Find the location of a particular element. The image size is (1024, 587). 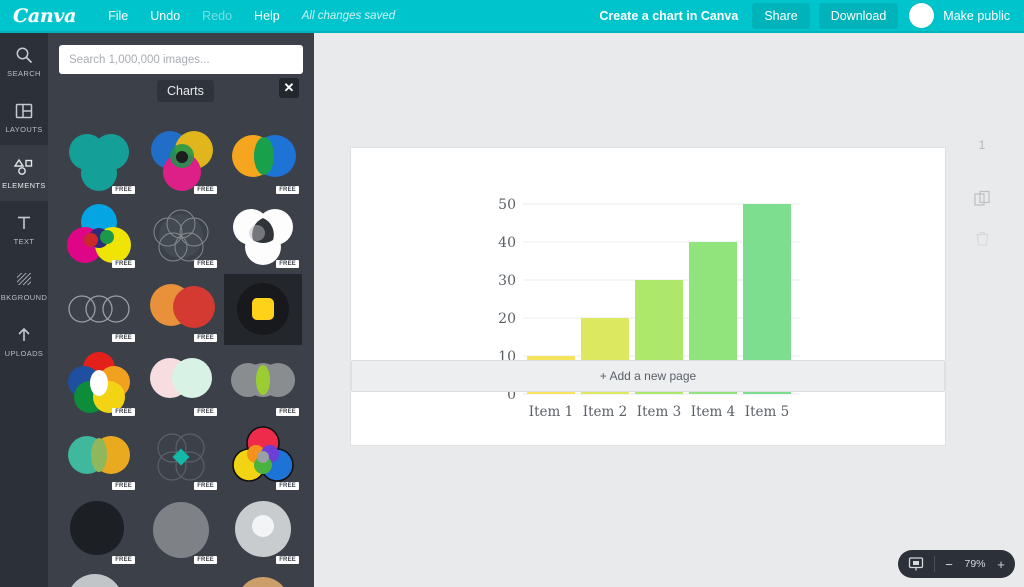

rail-item-search: SEARCH is located at coordinates (24, 61).